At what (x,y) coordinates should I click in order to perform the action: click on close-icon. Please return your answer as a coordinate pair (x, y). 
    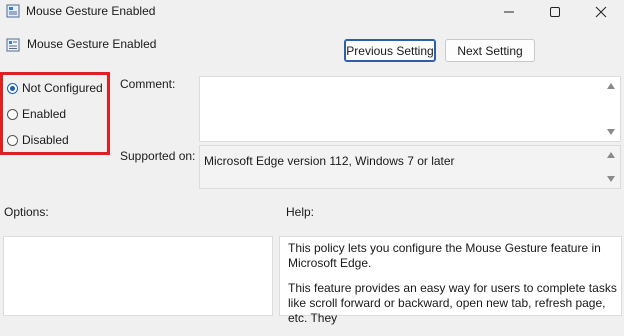
    Looking at the image, I should click on (601, 12).